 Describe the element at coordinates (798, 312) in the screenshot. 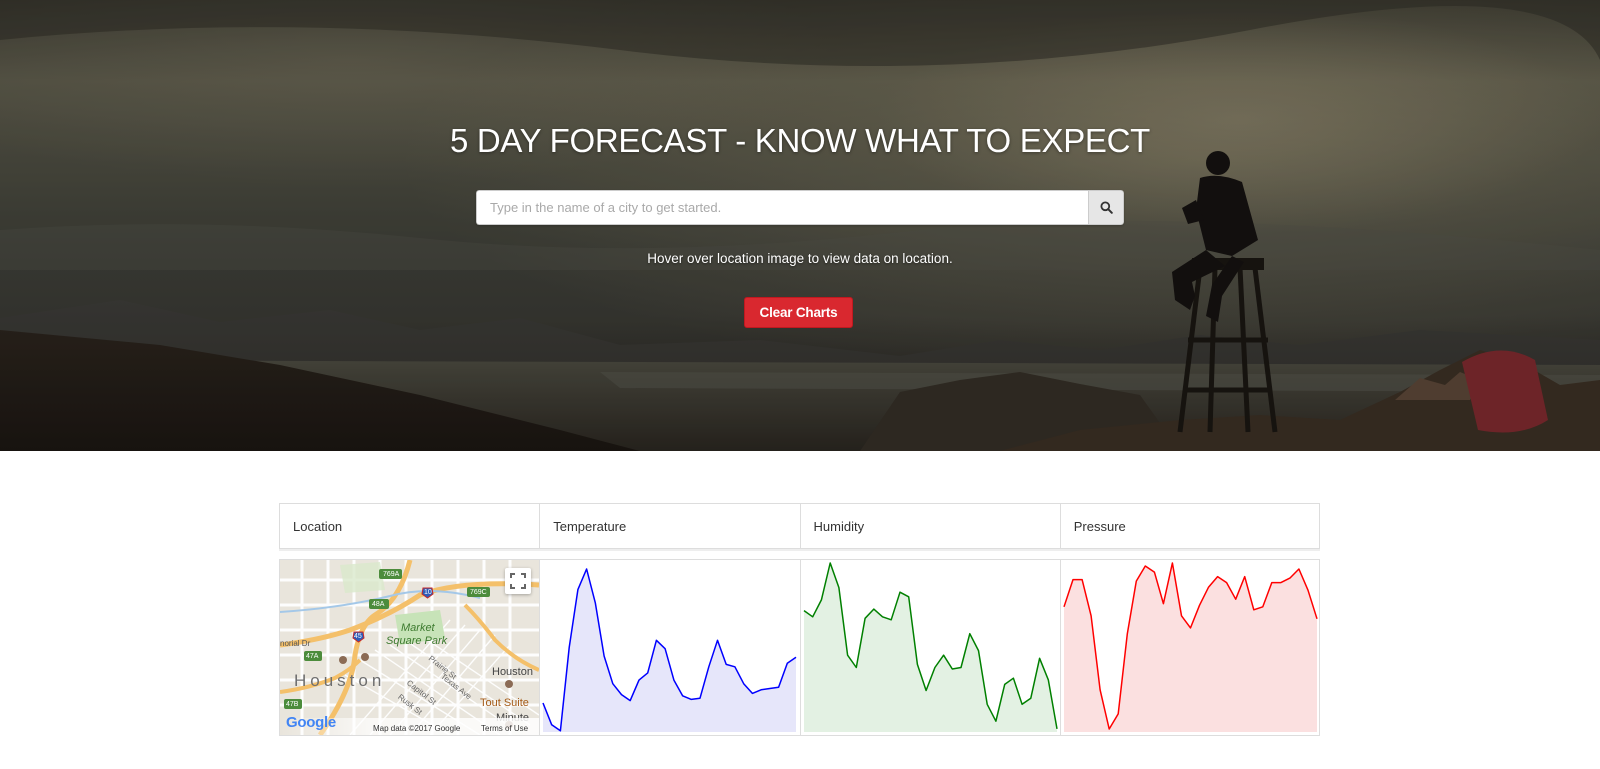

I see `clear-charts-button: Clear Charts` at that location.